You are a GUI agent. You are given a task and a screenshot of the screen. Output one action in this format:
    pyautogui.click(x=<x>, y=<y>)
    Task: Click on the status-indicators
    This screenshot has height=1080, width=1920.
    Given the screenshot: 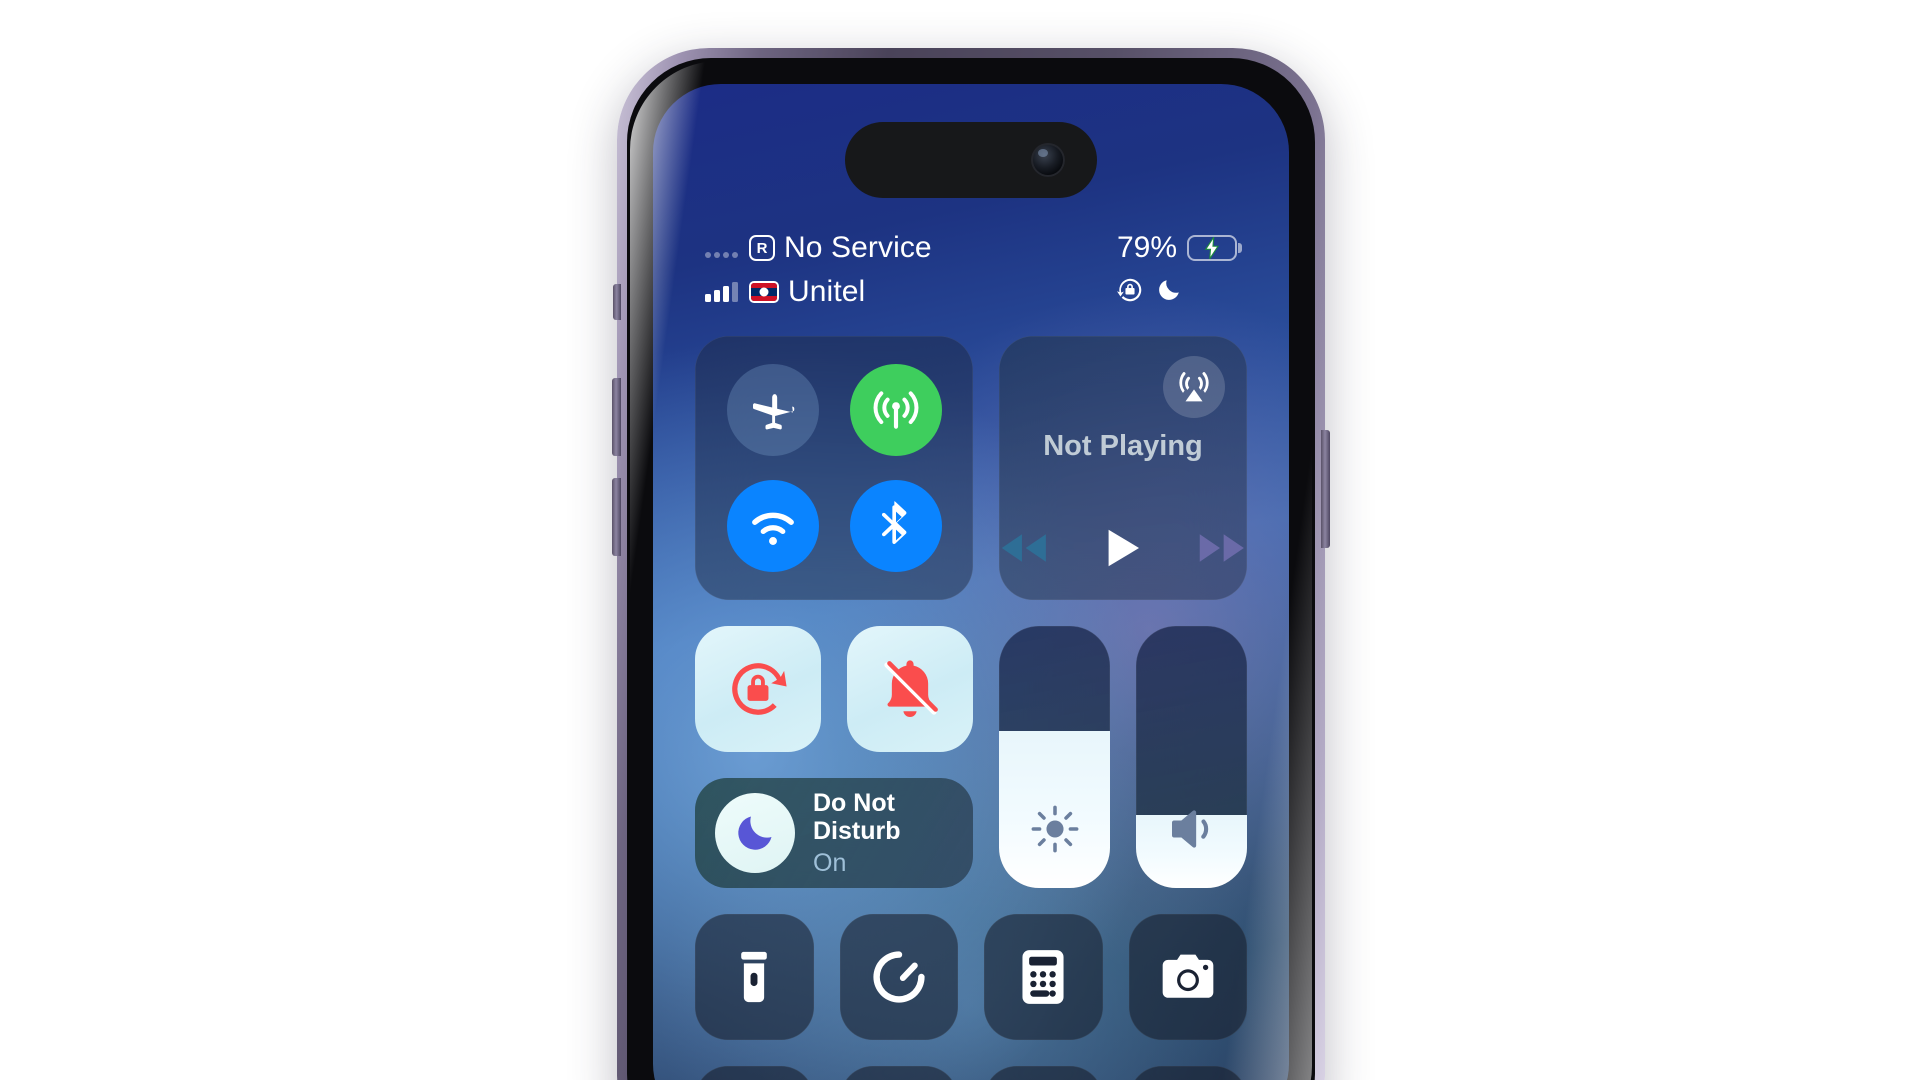 What is the action you would take?
    pyautogui.click(x=1176, y=290)
    